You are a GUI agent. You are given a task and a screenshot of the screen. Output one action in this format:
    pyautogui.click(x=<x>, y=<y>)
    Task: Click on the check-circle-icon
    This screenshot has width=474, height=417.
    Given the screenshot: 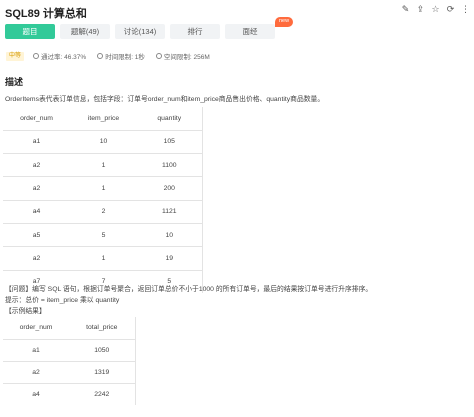 What is the action you would take?
    pyautogui.click(x=36, y=56)
    